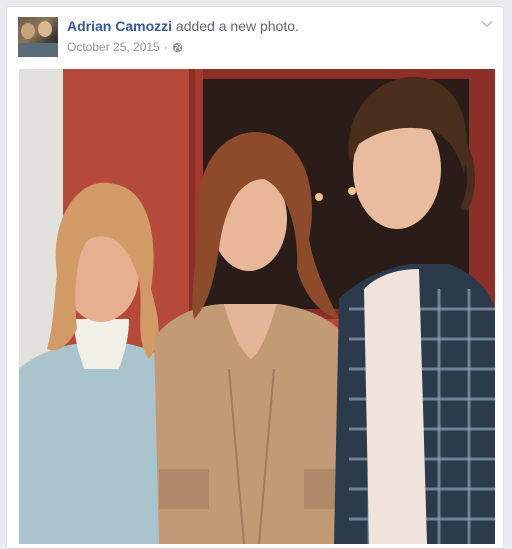  I want to click on avatar, so click(38, 37).